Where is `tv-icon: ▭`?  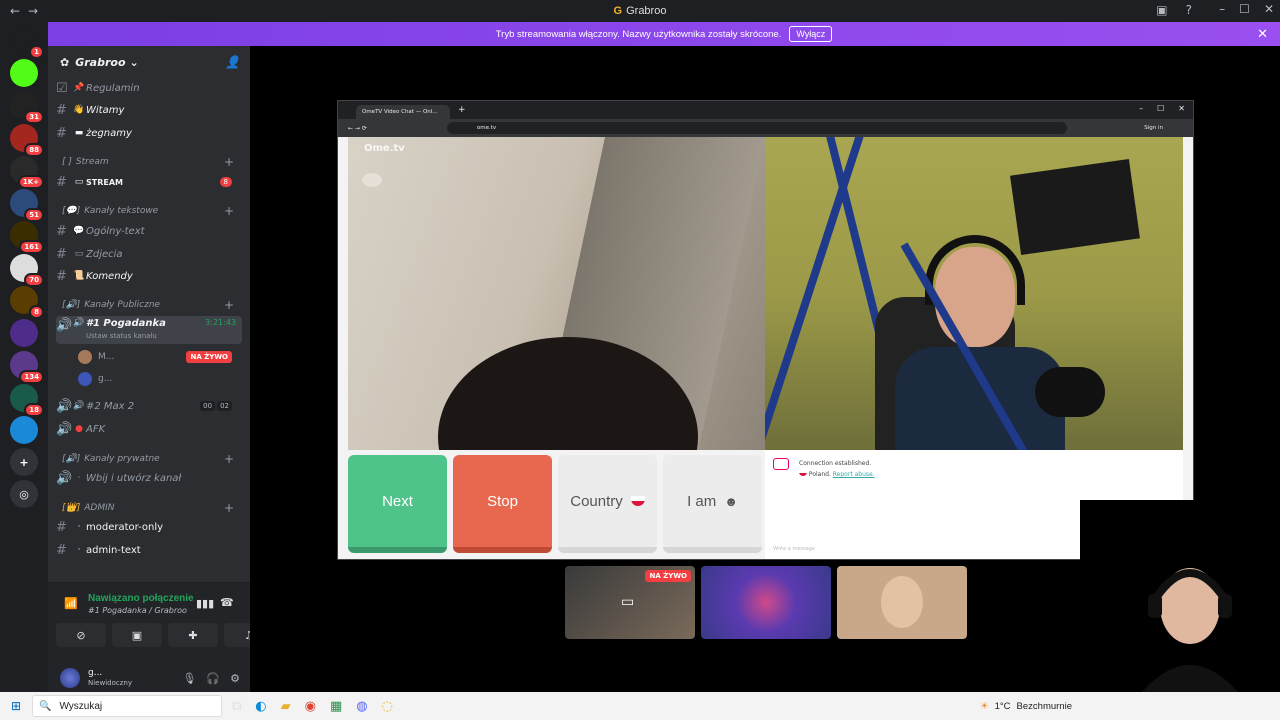 tv-icon: ▭ is located at coordinates (79, 182).